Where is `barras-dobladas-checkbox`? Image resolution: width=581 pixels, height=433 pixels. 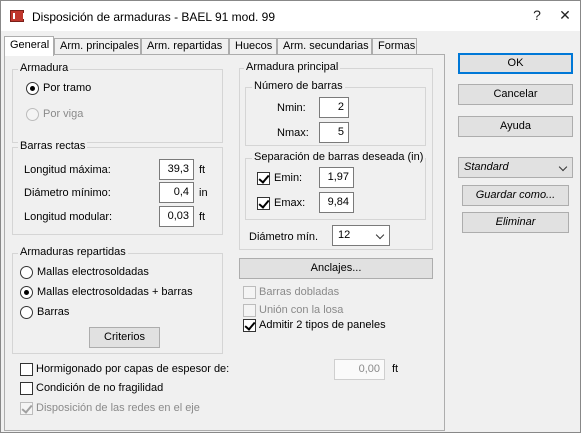 barras-dobladas-checkbox is located at coordinates (249, 292).